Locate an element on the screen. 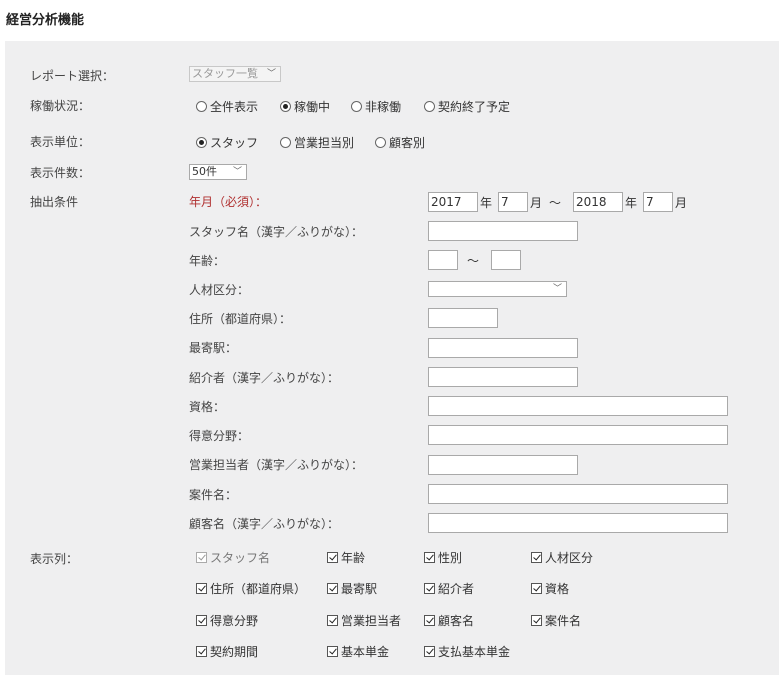 This screenshot has height=675, width=779. page-title: 経営分析機能 is located at coordinates (45, 20).